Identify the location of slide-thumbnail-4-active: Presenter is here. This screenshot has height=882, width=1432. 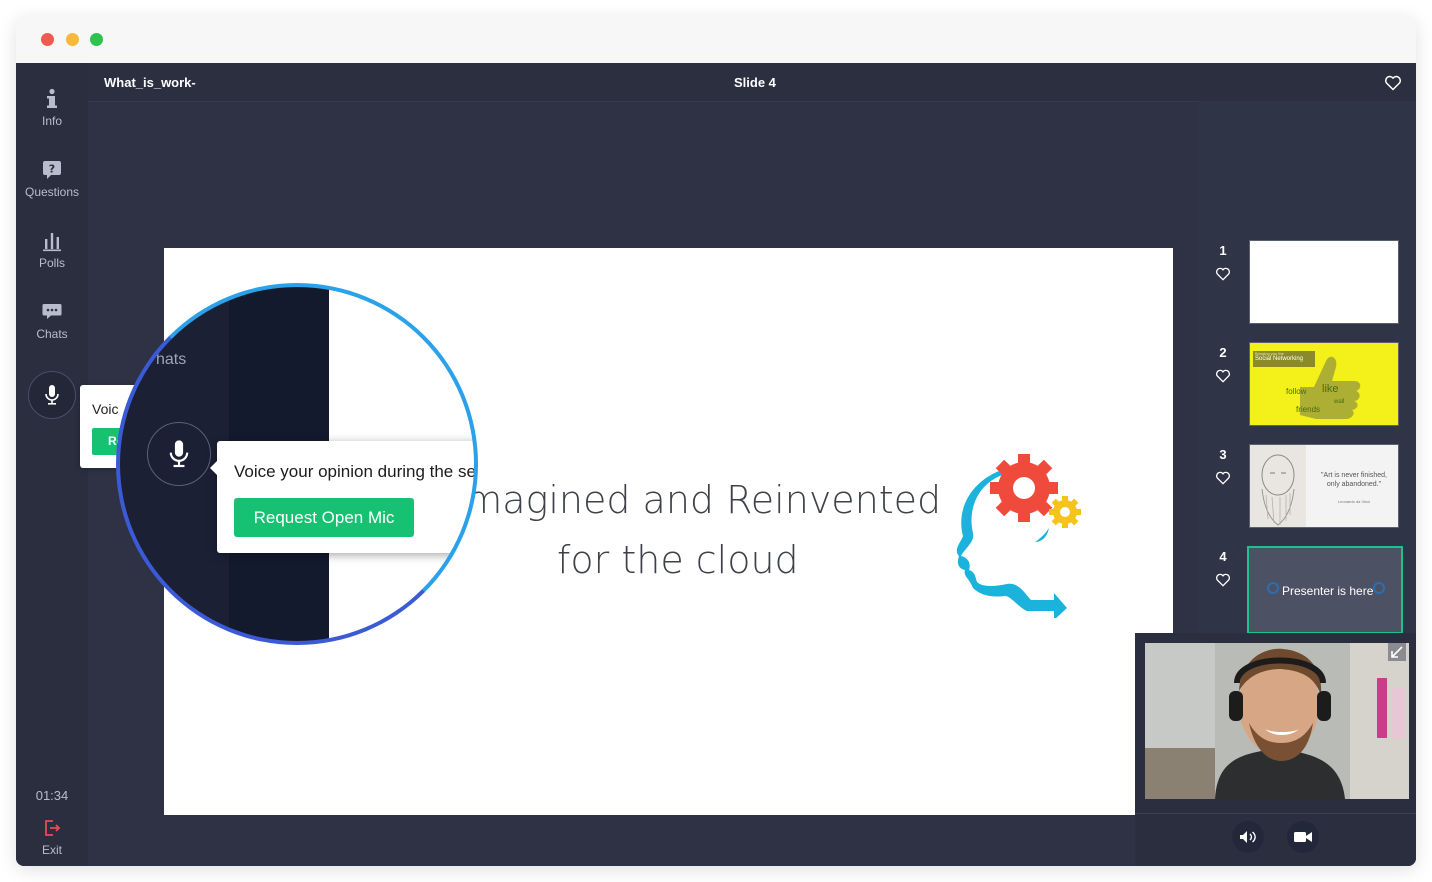
(1325, 590).